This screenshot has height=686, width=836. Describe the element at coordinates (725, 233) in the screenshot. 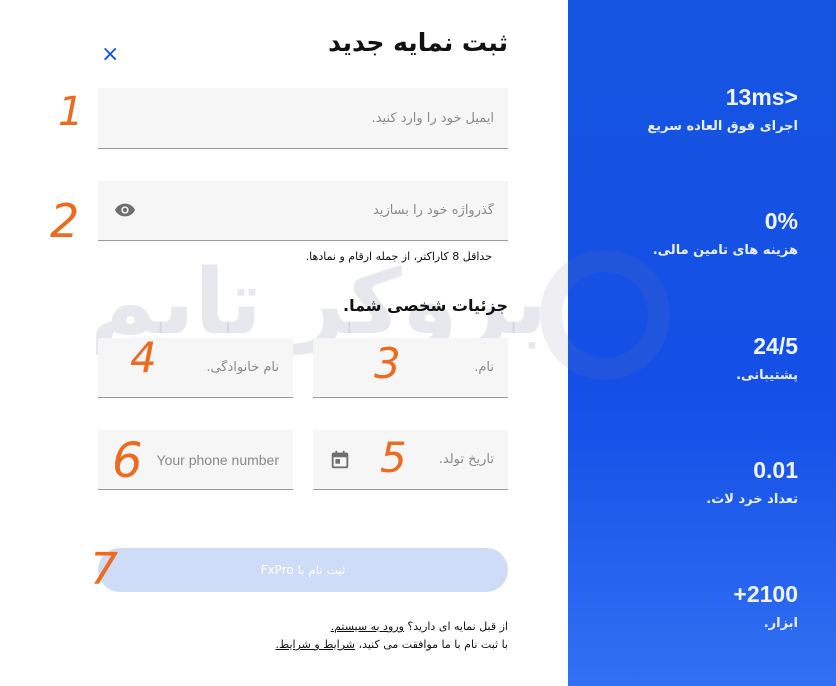

I see `stat-item-2: 0% هزینه های تامین مالی.` at that location.